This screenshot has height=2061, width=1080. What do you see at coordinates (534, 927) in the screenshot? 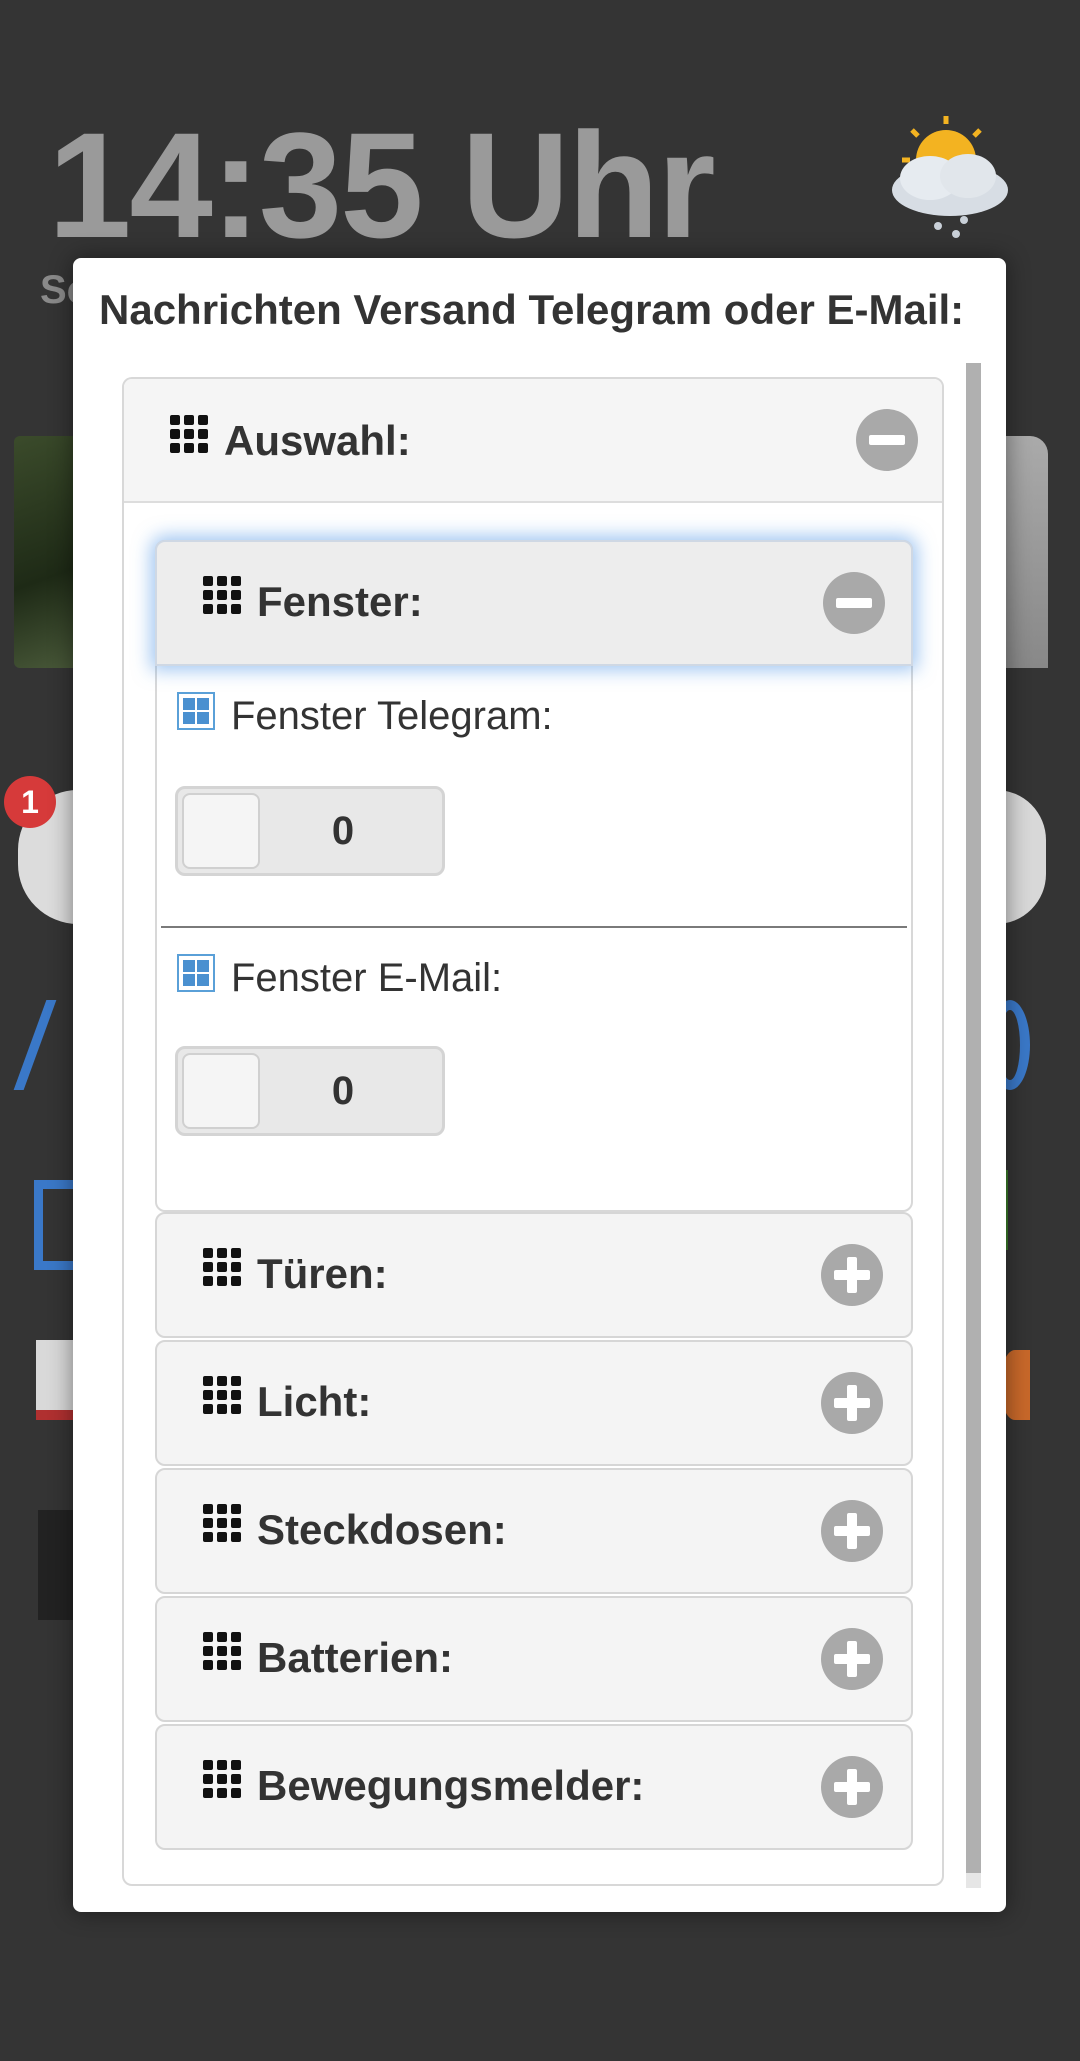
I see `divider` at bounding box center [534, 927].